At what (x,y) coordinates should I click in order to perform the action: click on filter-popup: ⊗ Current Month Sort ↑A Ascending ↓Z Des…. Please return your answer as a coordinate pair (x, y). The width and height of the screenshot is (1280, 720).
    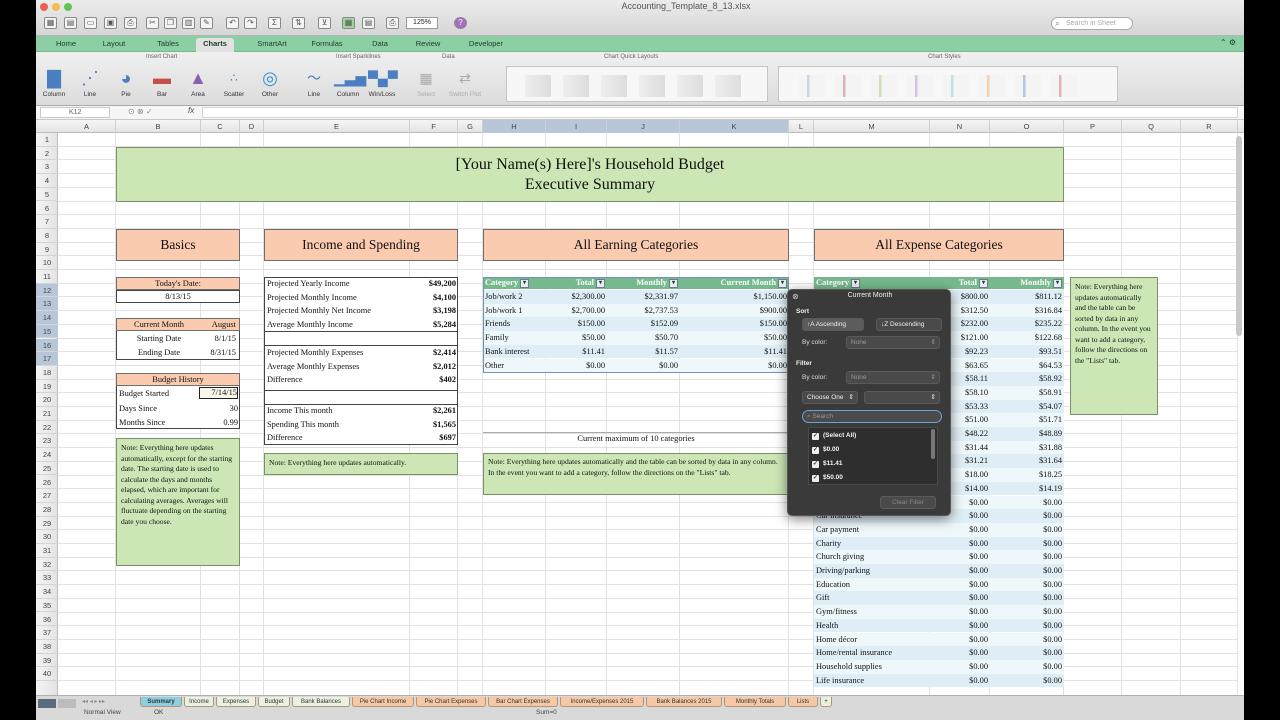
    Looking at the image, I should click on (869, 402).